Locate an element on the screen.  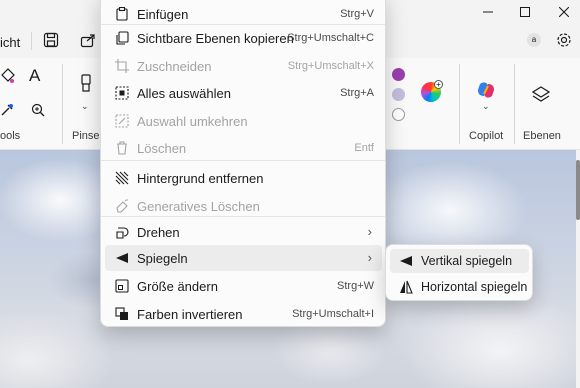
menu-item-resize: Größe ändern Strg+W is located at coordinates (243, 286).